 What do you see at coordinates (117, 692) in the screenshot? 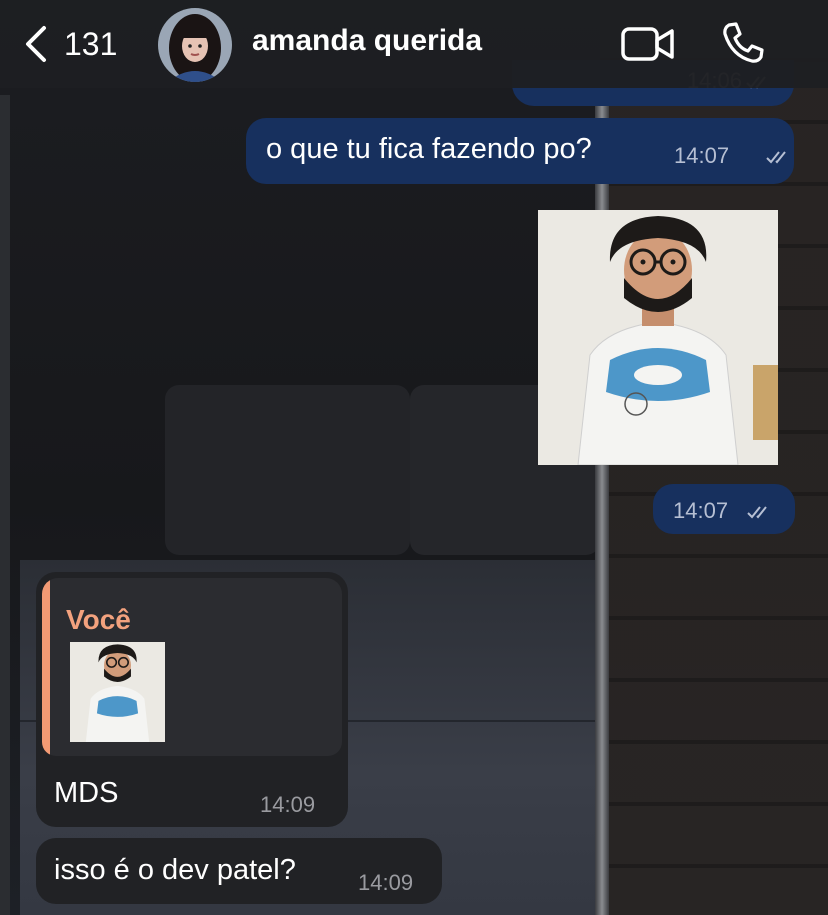
I see `reply-photo-thumbnail` at bounding box center [117, 692].